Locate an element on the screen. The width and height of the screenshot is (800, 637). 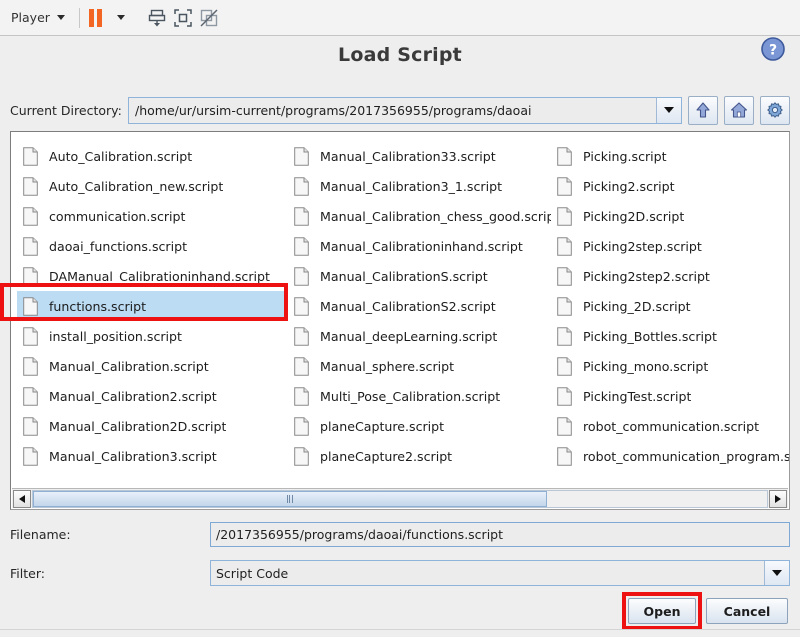
list-item: Manual_sphere.script is located at coordinates (419, 366).